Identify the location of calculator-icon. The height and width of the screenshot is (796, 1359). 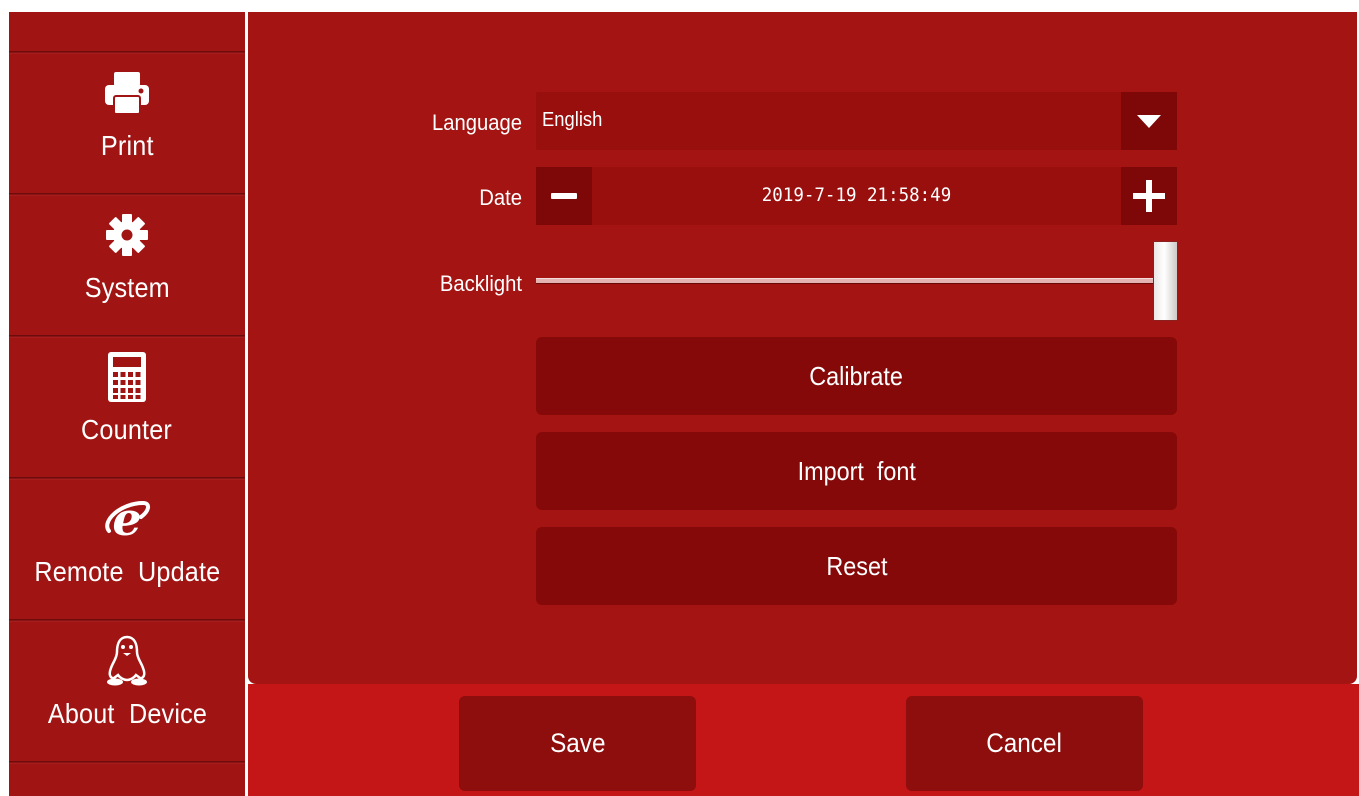
(127, 377).